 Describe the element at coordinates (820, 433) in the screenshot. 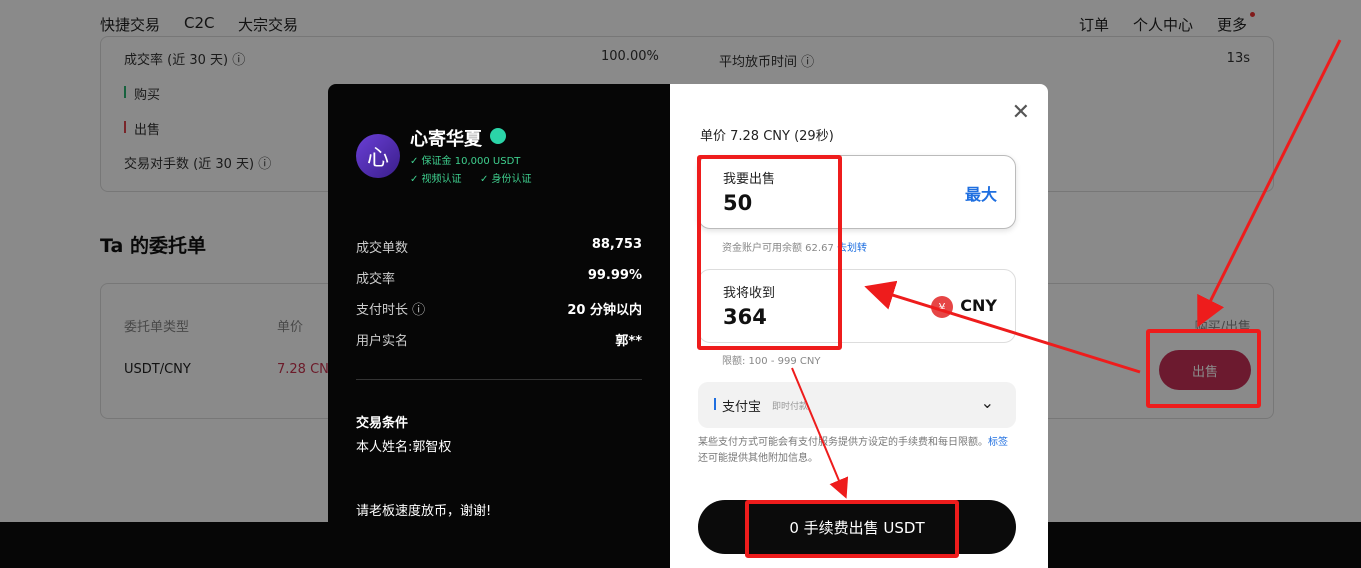

I see `arrow-to-submit` at that location.